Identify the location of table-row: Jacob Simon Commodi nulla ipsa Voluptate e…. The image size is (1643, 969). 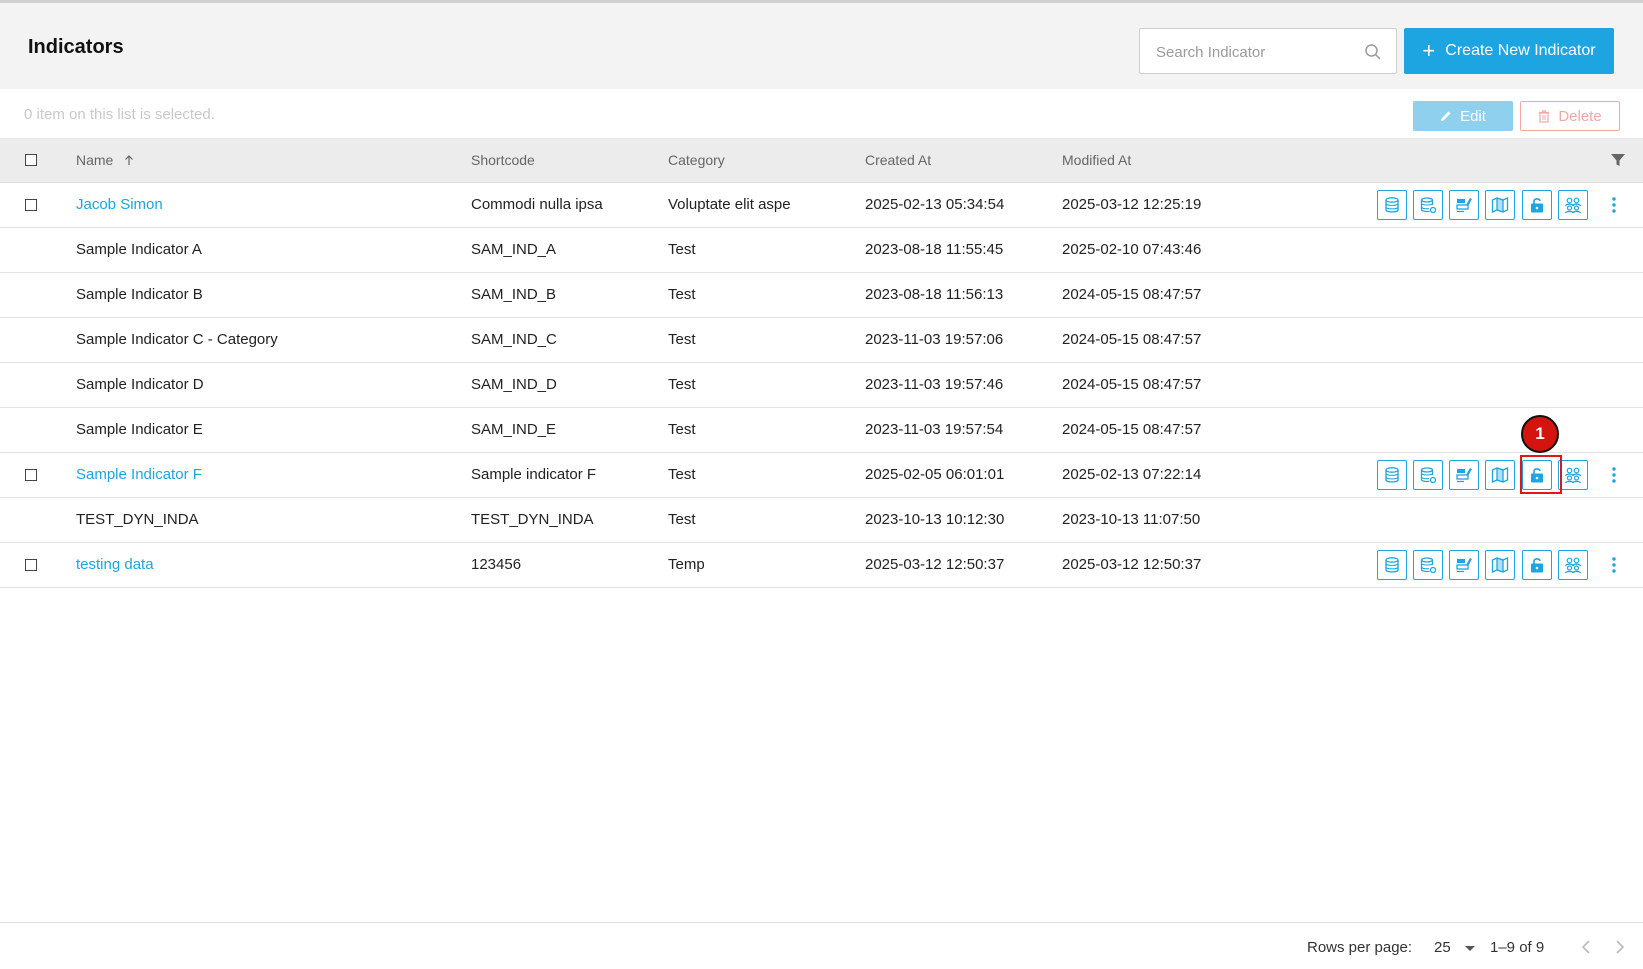
(821, 205).